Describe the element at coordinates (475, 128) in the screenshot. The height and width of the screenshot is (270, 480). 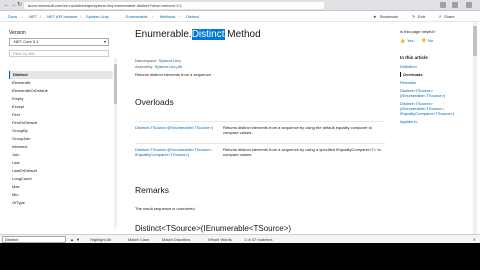
I see `page-scrollbar` at that location.